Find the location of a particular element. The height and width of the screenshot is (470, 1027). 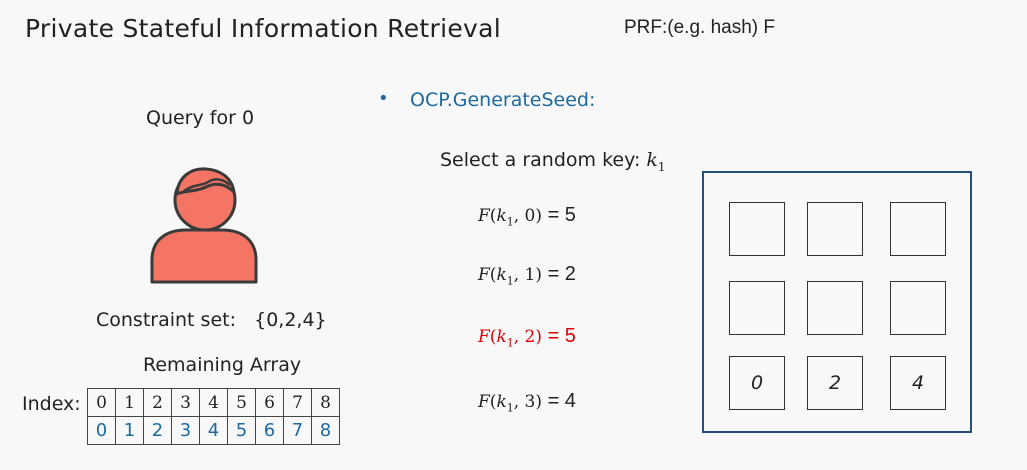

value-cell: 1 is located at coordinates (129, 430).